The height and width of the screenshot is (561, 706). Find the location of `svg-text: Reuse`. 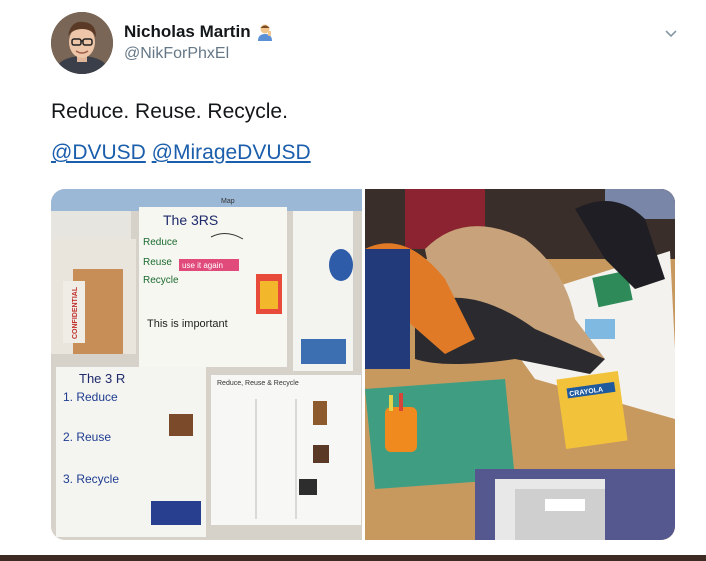

svg-text: Reuse is located at coordinates (157, 262).